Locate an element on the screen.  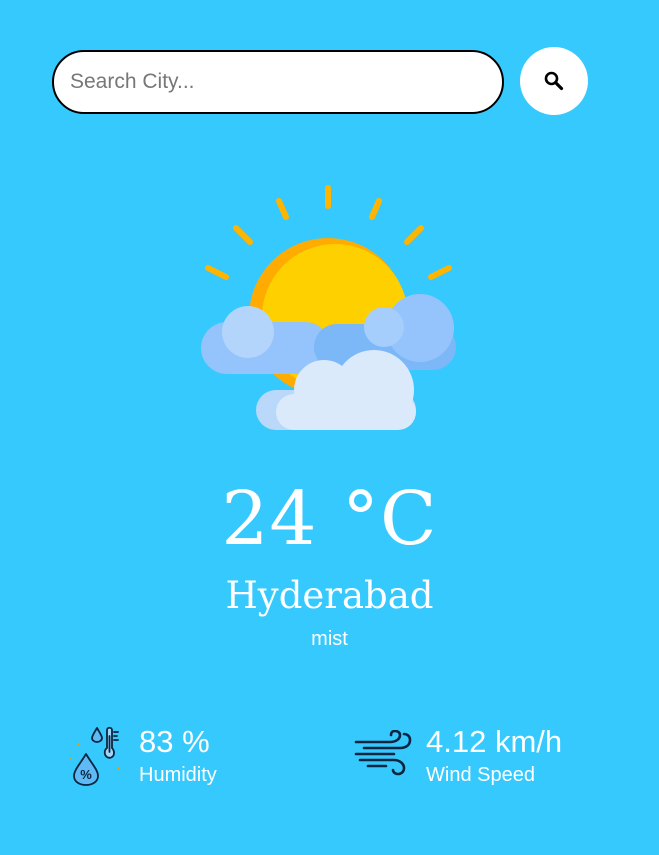
temperature: 24 °C is located at coordinates (329, 519).